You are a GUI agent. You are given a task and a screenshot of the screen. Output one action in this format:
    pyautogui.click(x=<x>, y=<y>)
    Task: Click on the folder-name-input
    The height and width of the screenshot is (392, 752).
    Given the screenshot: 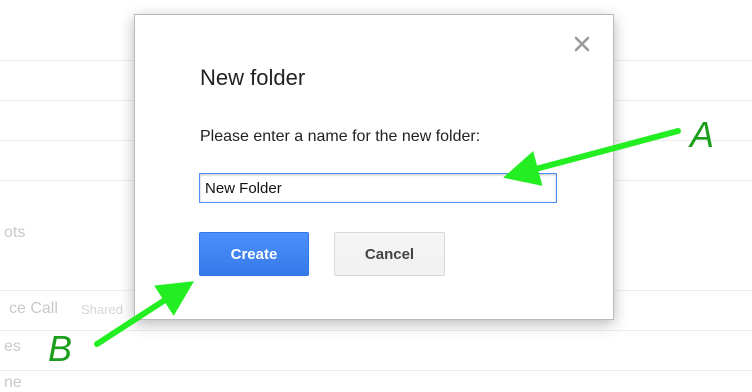 What is the action you would take?
    pyautogui.click(x=378, y=188)
    